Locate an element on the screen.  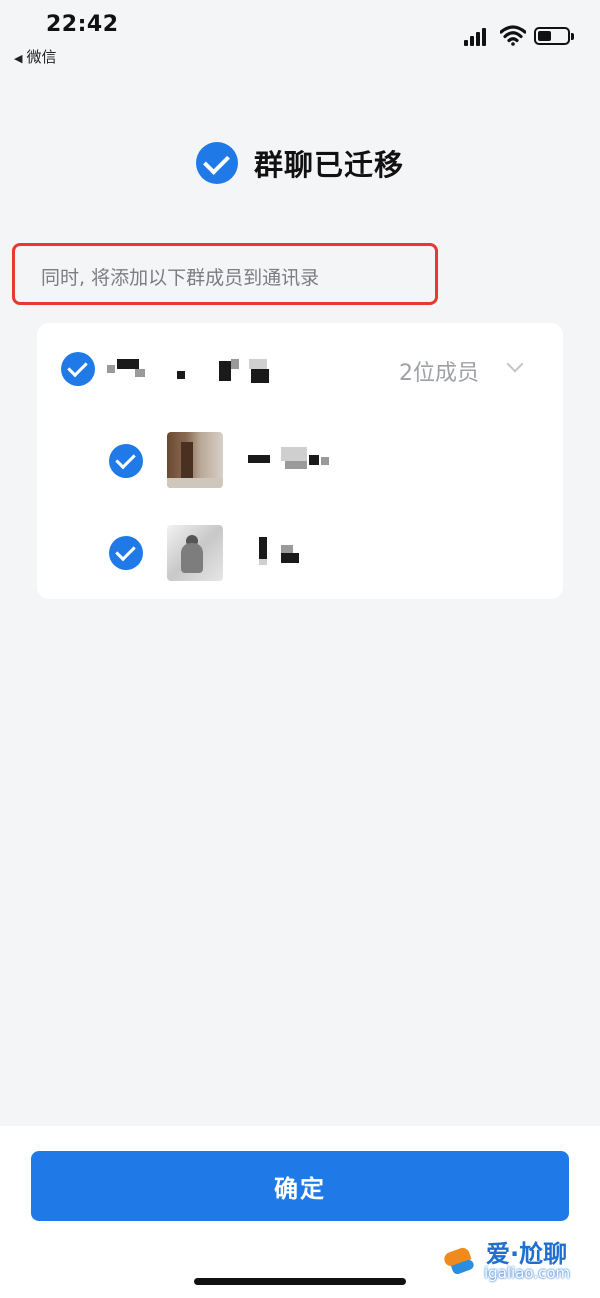
status-time: 22:42 is located at coordinates (82, 24).